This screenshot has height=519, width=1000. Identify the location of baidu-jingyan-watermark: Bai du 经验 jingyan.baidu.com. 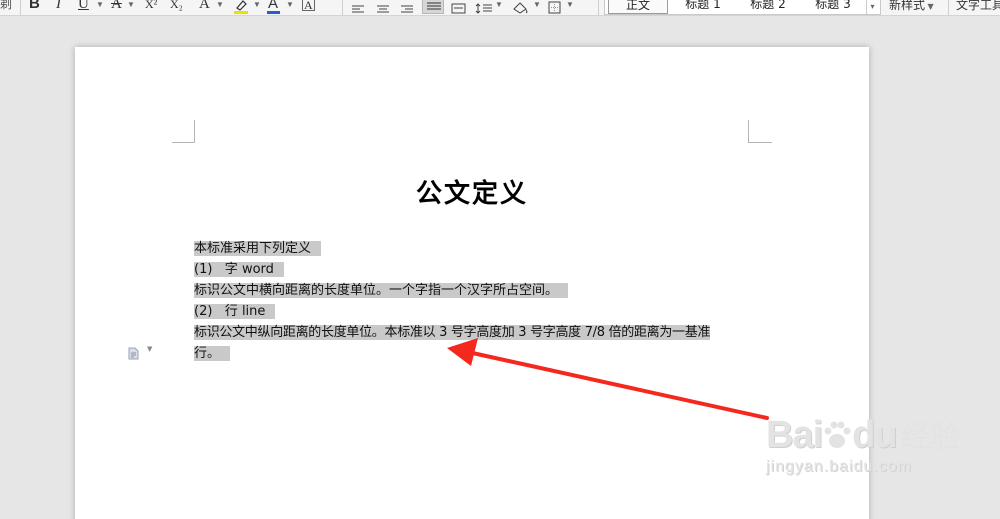
(863, 444).